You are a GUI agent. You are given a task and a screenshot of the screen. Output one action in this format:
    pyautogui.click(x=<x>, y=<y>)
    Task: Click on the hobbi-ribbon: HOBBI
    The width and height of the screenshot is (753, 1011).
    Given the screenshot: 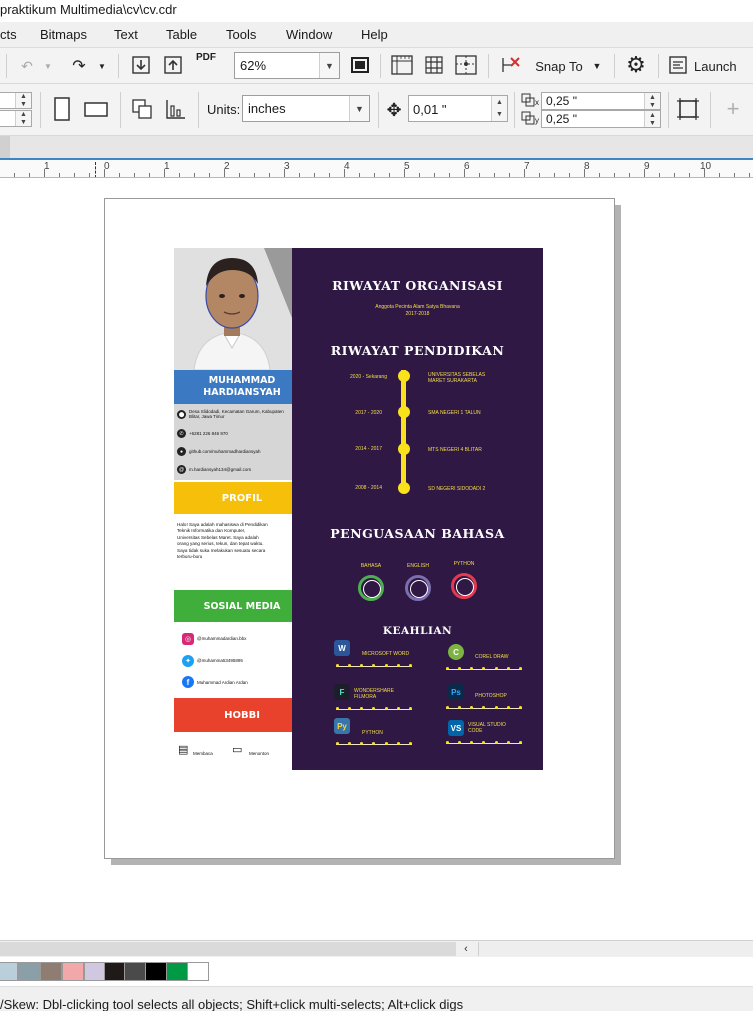 What is the action you would take?
    pyautogui.click(x=242, y=715)
    